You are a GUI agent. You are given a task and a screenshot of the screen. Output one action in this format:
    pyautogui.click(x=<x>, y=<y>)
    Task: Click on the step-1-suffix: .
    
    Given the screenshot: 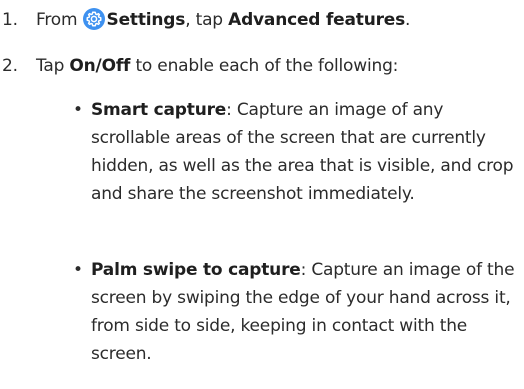 What is the action you would take?
    pyautogui.click(x=408, y=20)
    